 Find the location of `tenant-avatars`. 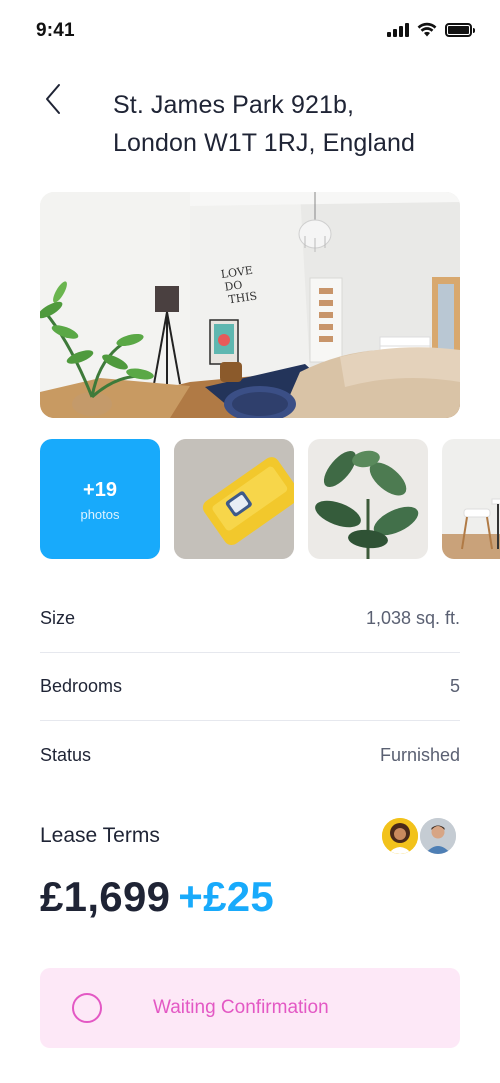

tenant-avatars is located at coordinates (421, 836).